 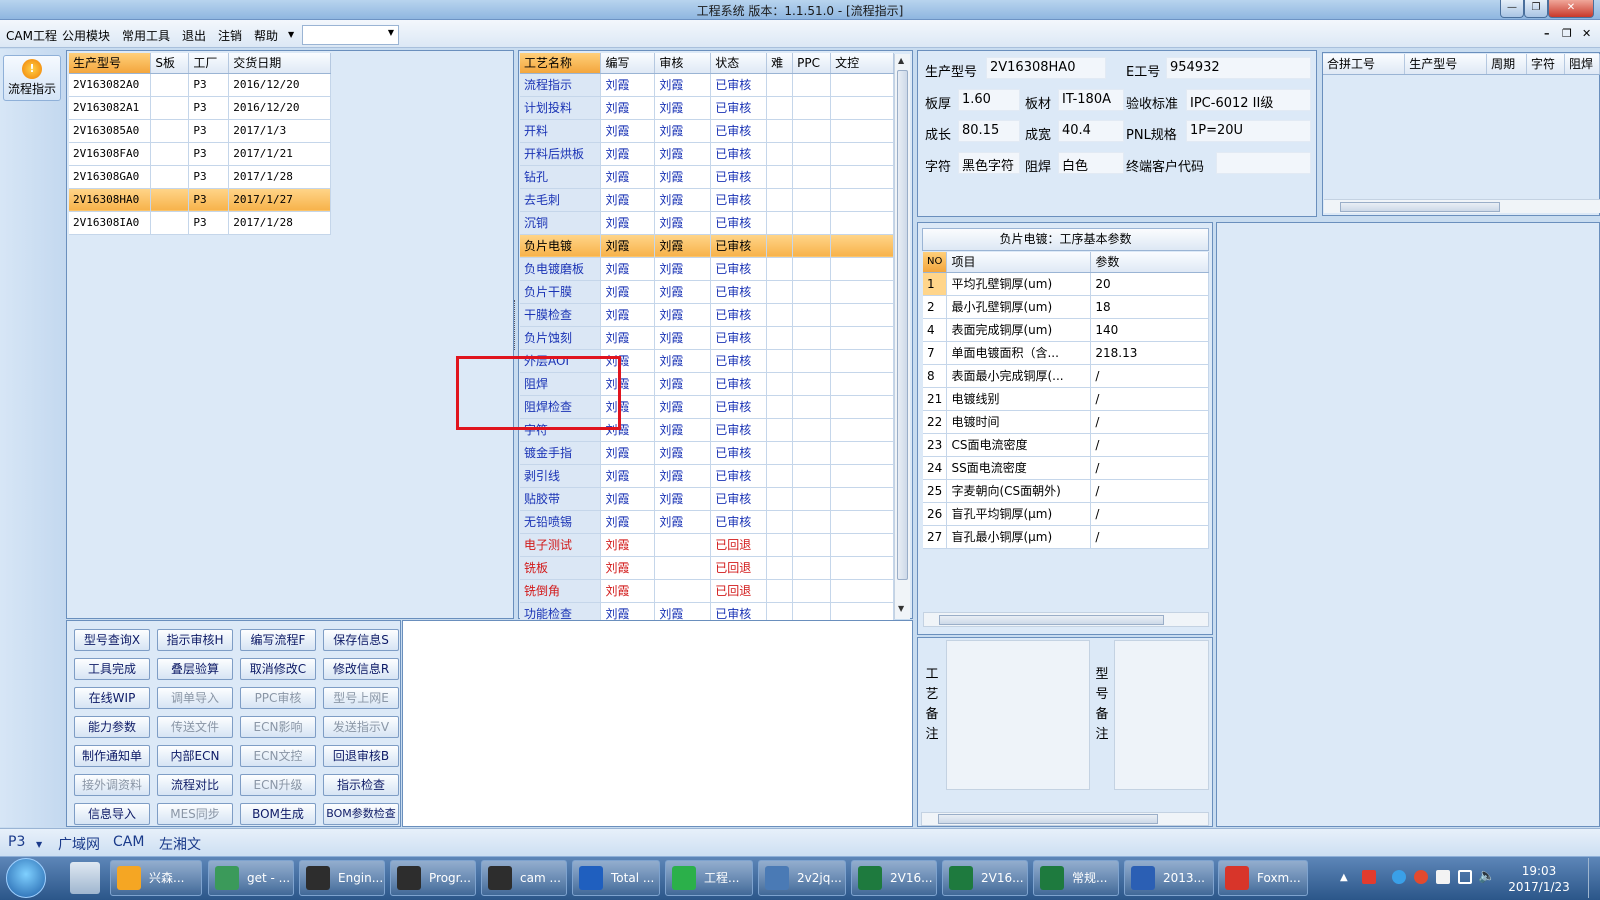 I want to click on table-row: 阻焊检查 刘霞 刘霞 已审核, so click(x=707, y=407).